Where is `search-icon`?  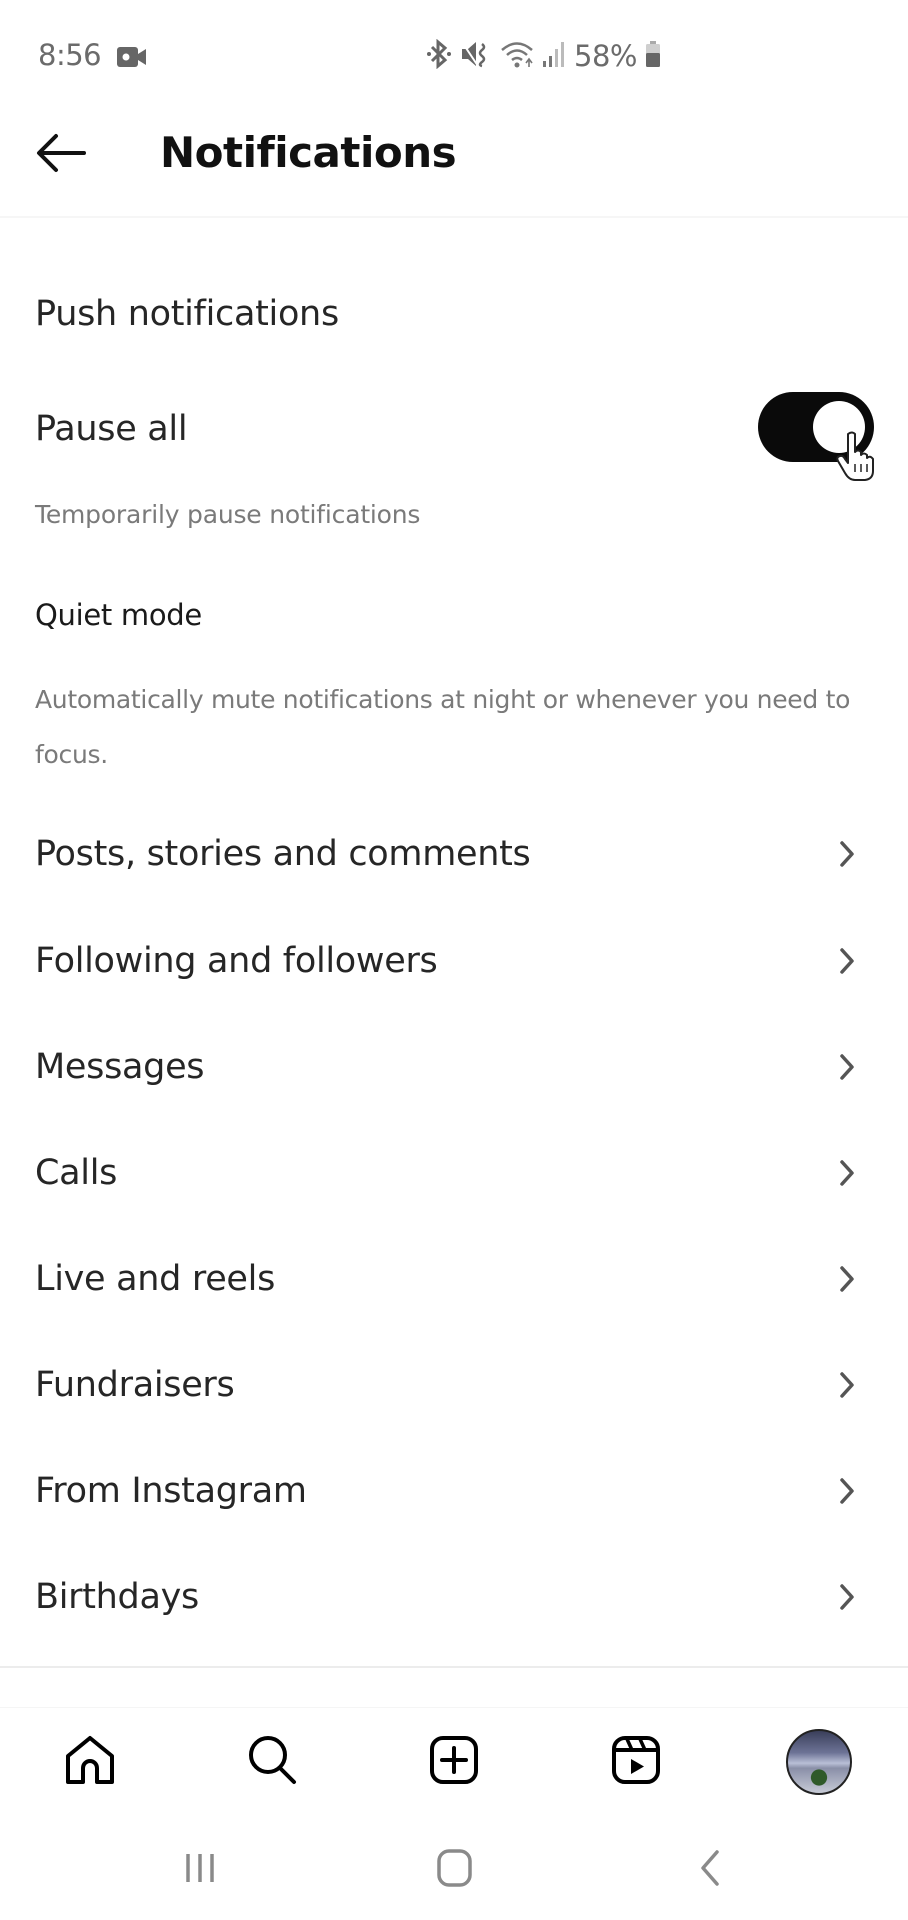 search-icon is located at coordinates (272, 1762).